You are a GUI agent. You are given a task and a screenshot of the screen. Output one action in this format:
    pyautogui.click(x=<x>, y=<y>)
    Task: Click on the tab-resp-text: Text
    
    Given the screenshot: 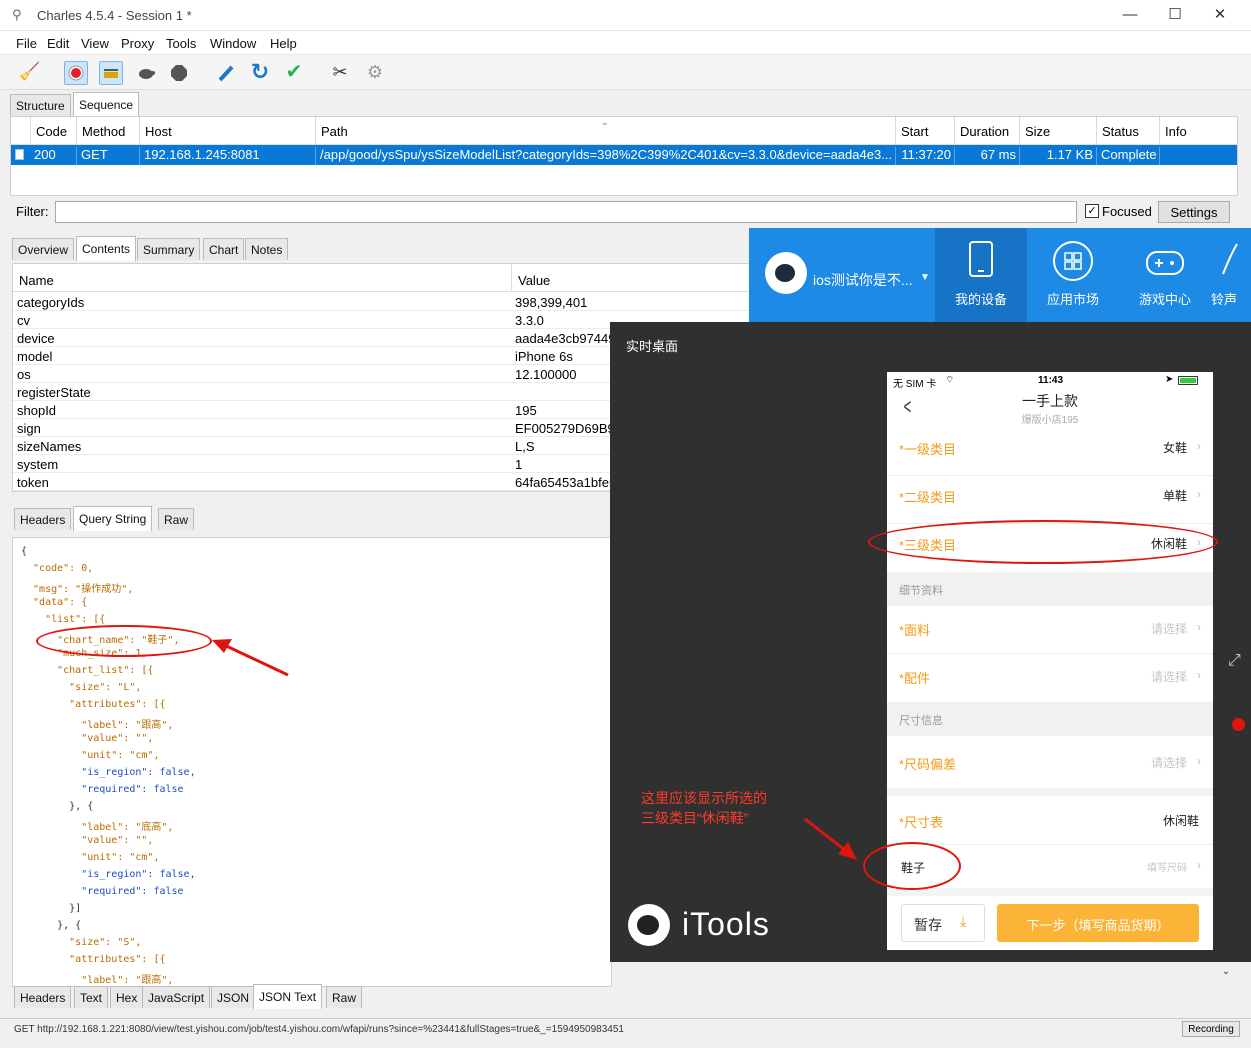 What is the action you would take?
    pyautogui.click(x=91, y=997)
    